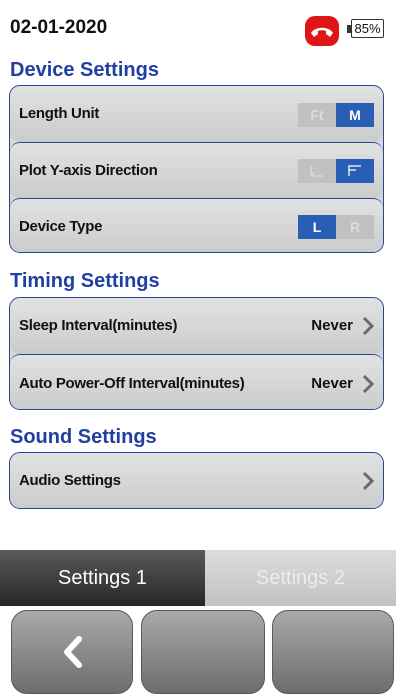  Describe the element at coordinates (332, 325) in the screenshot. I see `sleep-interval-value: Never` at that location.